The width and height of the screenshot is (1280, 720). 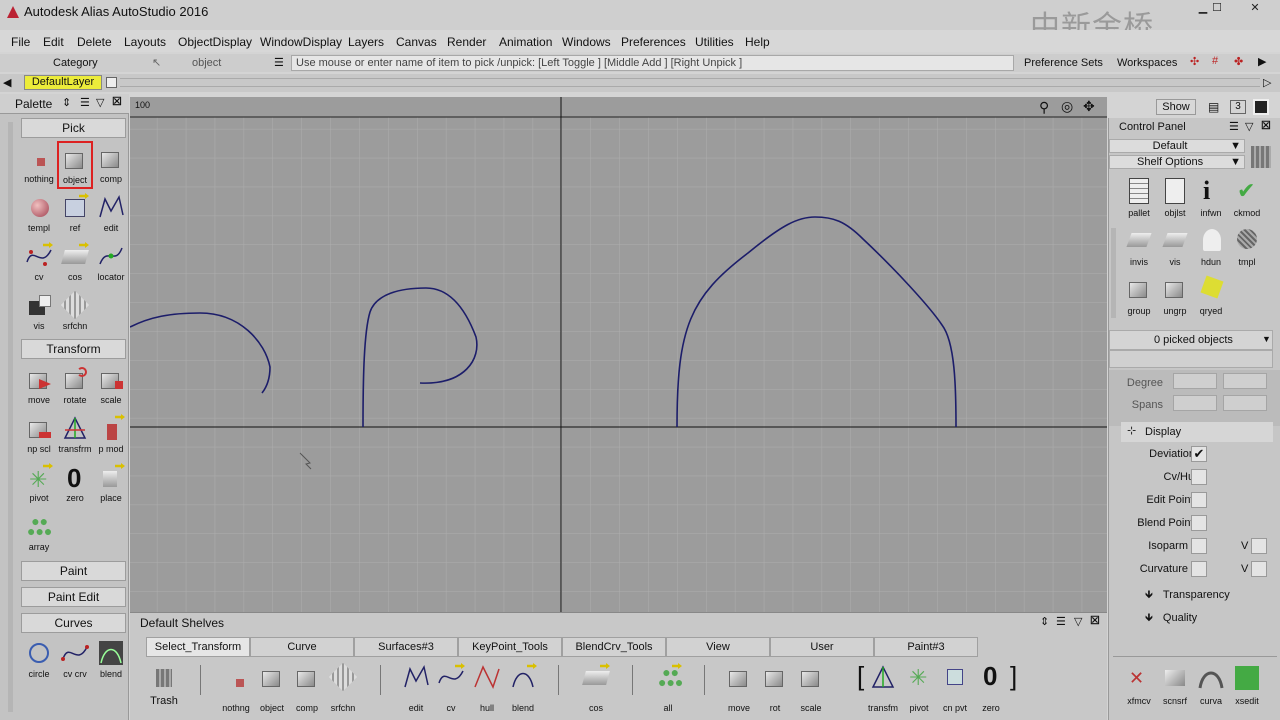 What do you see at coordinates (302, 647) in the screenshot?
I see `tab-curve: Curve` at bounding box center [302, 647].